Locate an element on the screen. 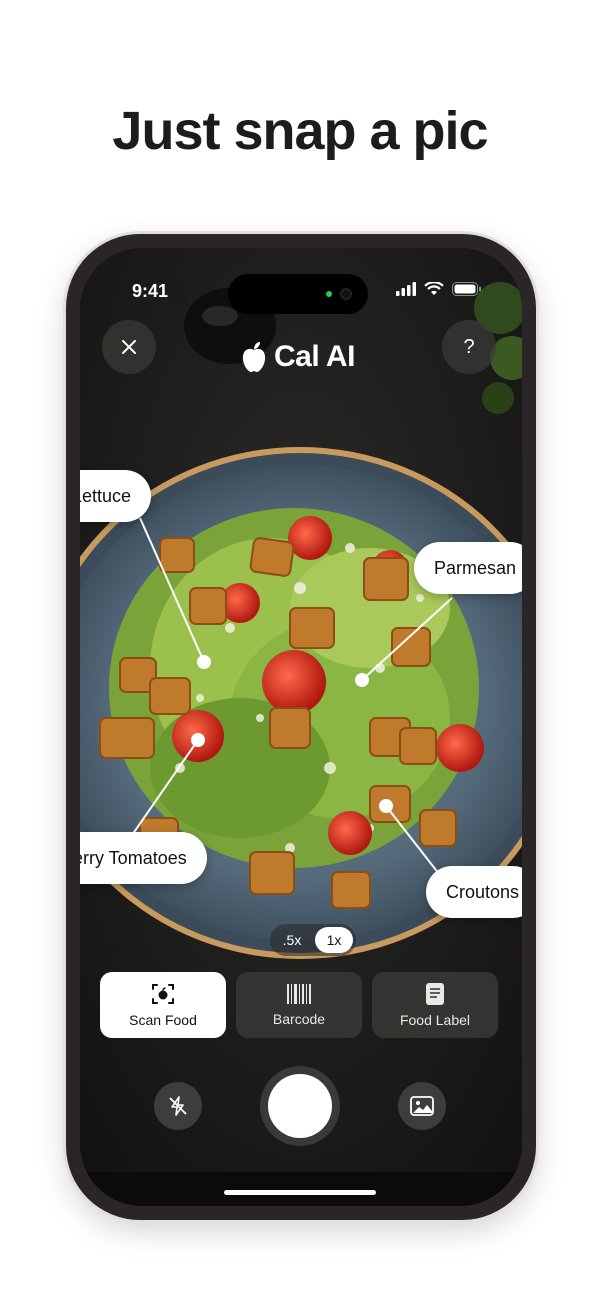  callout-lettuce: Lettuce is located at coordinates (116, 496).